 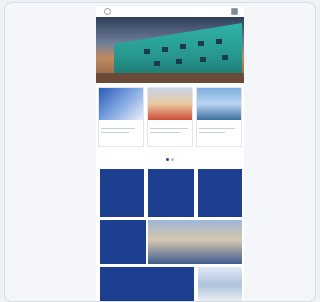 What do you see at coordinates (170, 78) in the screenshot?
I see `ground` at bounding box center [170, 78].